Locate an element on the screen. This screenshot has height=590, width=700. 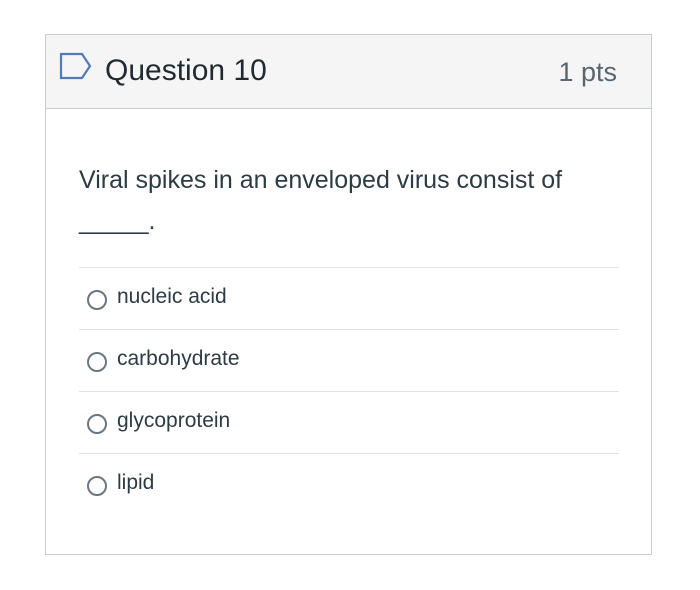
answer-label: carbohydrate is located at coordinates (178, 358).